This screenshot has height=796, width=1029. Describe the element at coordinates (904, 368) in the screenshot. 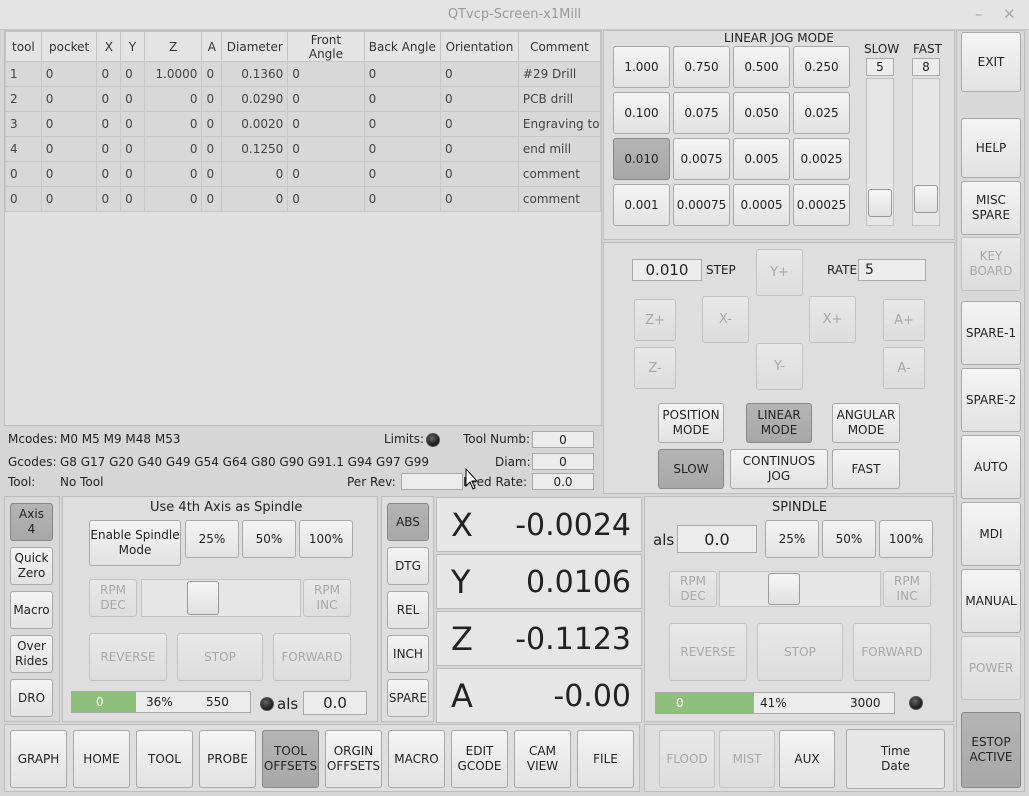

I see `jog-a-minus-button: A-` at that location.